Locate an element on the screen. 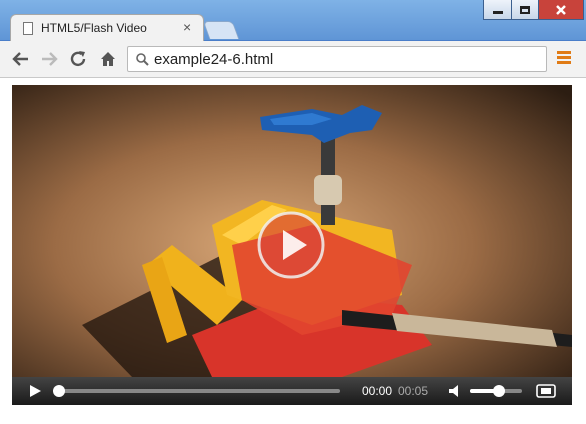  tab-html5-flash-video: HTML5/Flash Video × is located at coordinates (107, 28).